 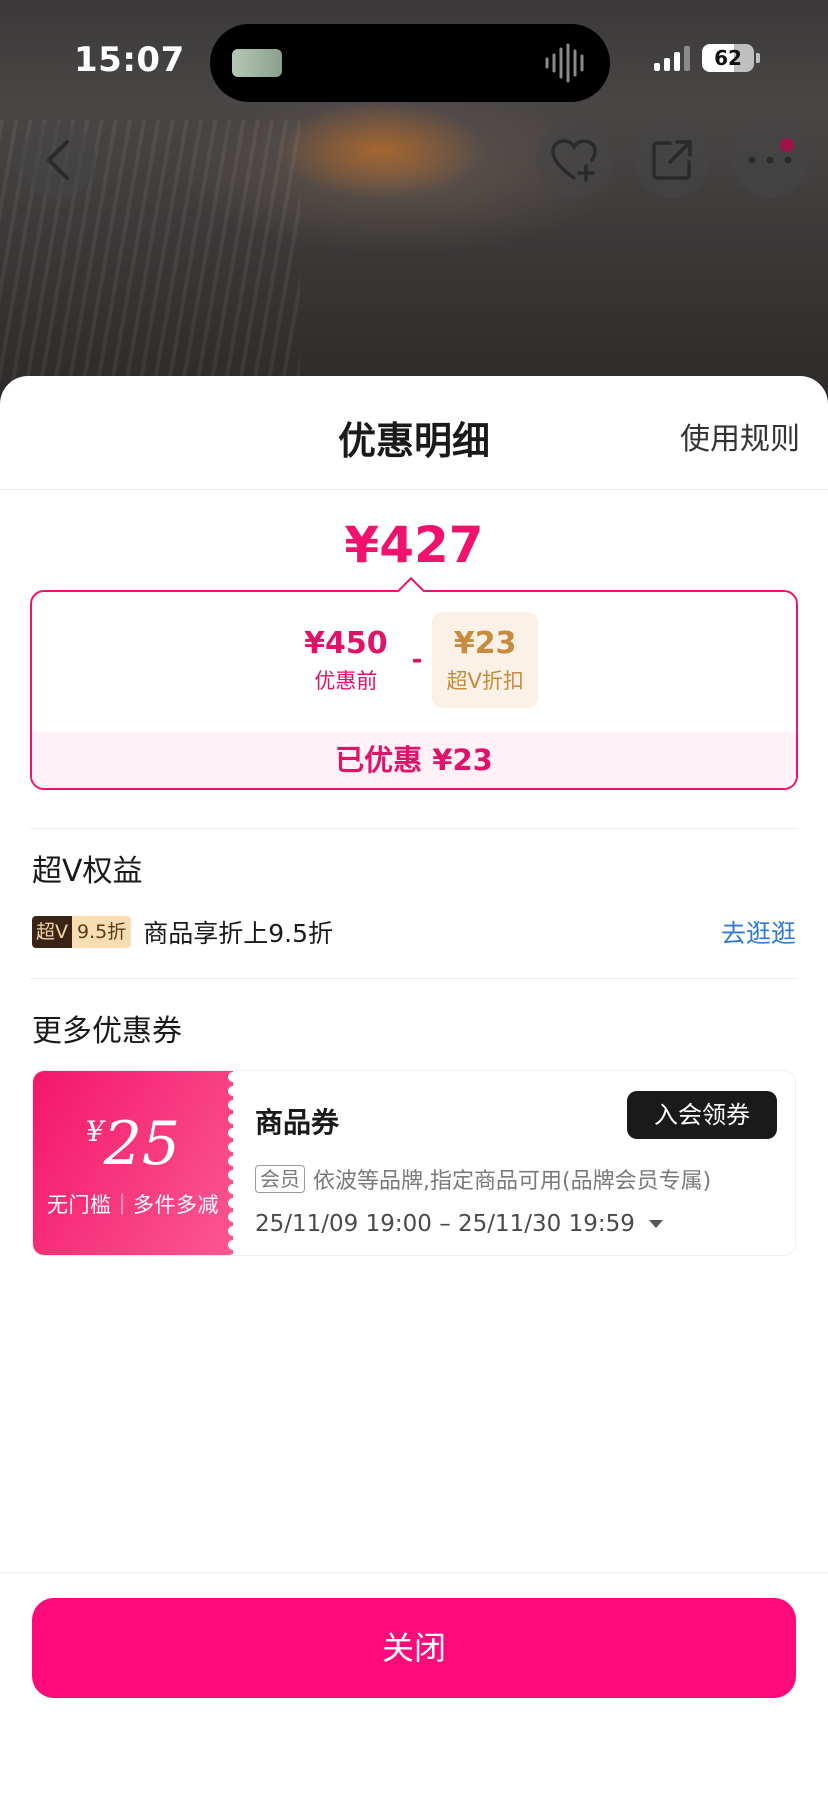 I want to click on vip-tag-label: 超V, so click(x=52, y=932).